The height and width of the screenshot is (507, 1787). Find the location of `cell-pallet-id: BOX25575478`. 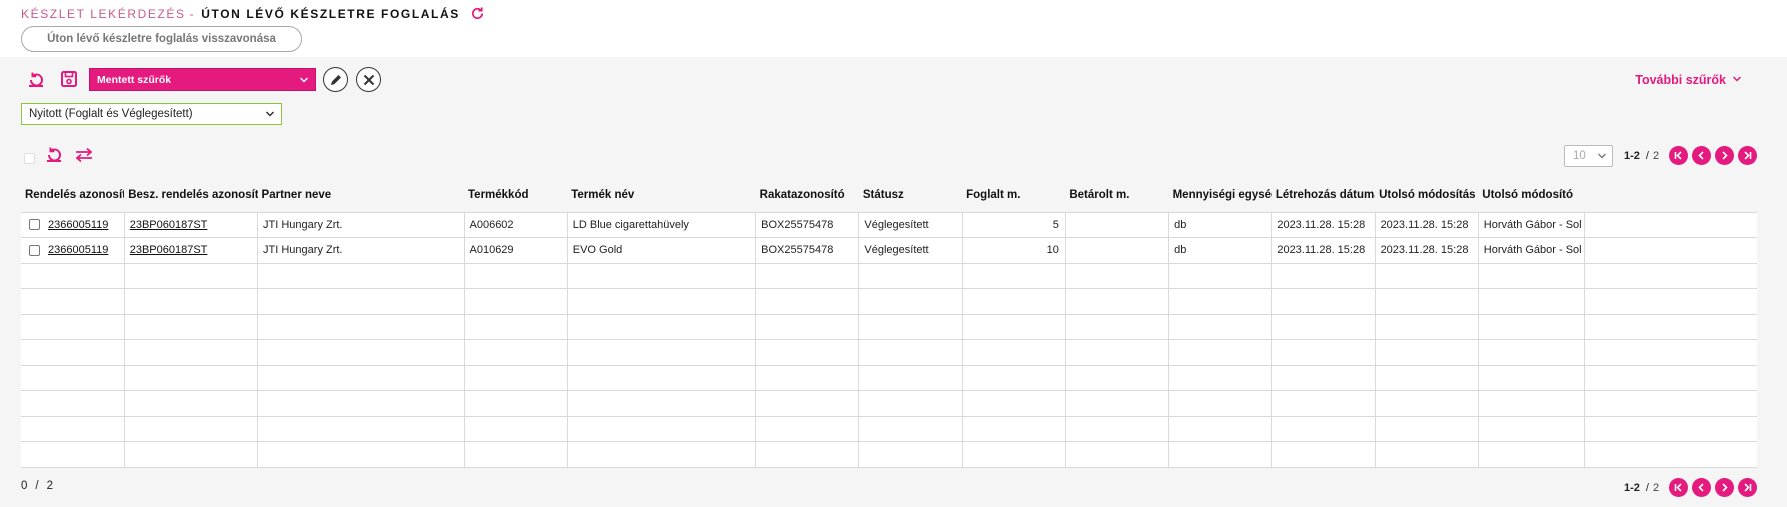

cell-pallet-id: BOX25575478 is located at coordinates (807, 250).